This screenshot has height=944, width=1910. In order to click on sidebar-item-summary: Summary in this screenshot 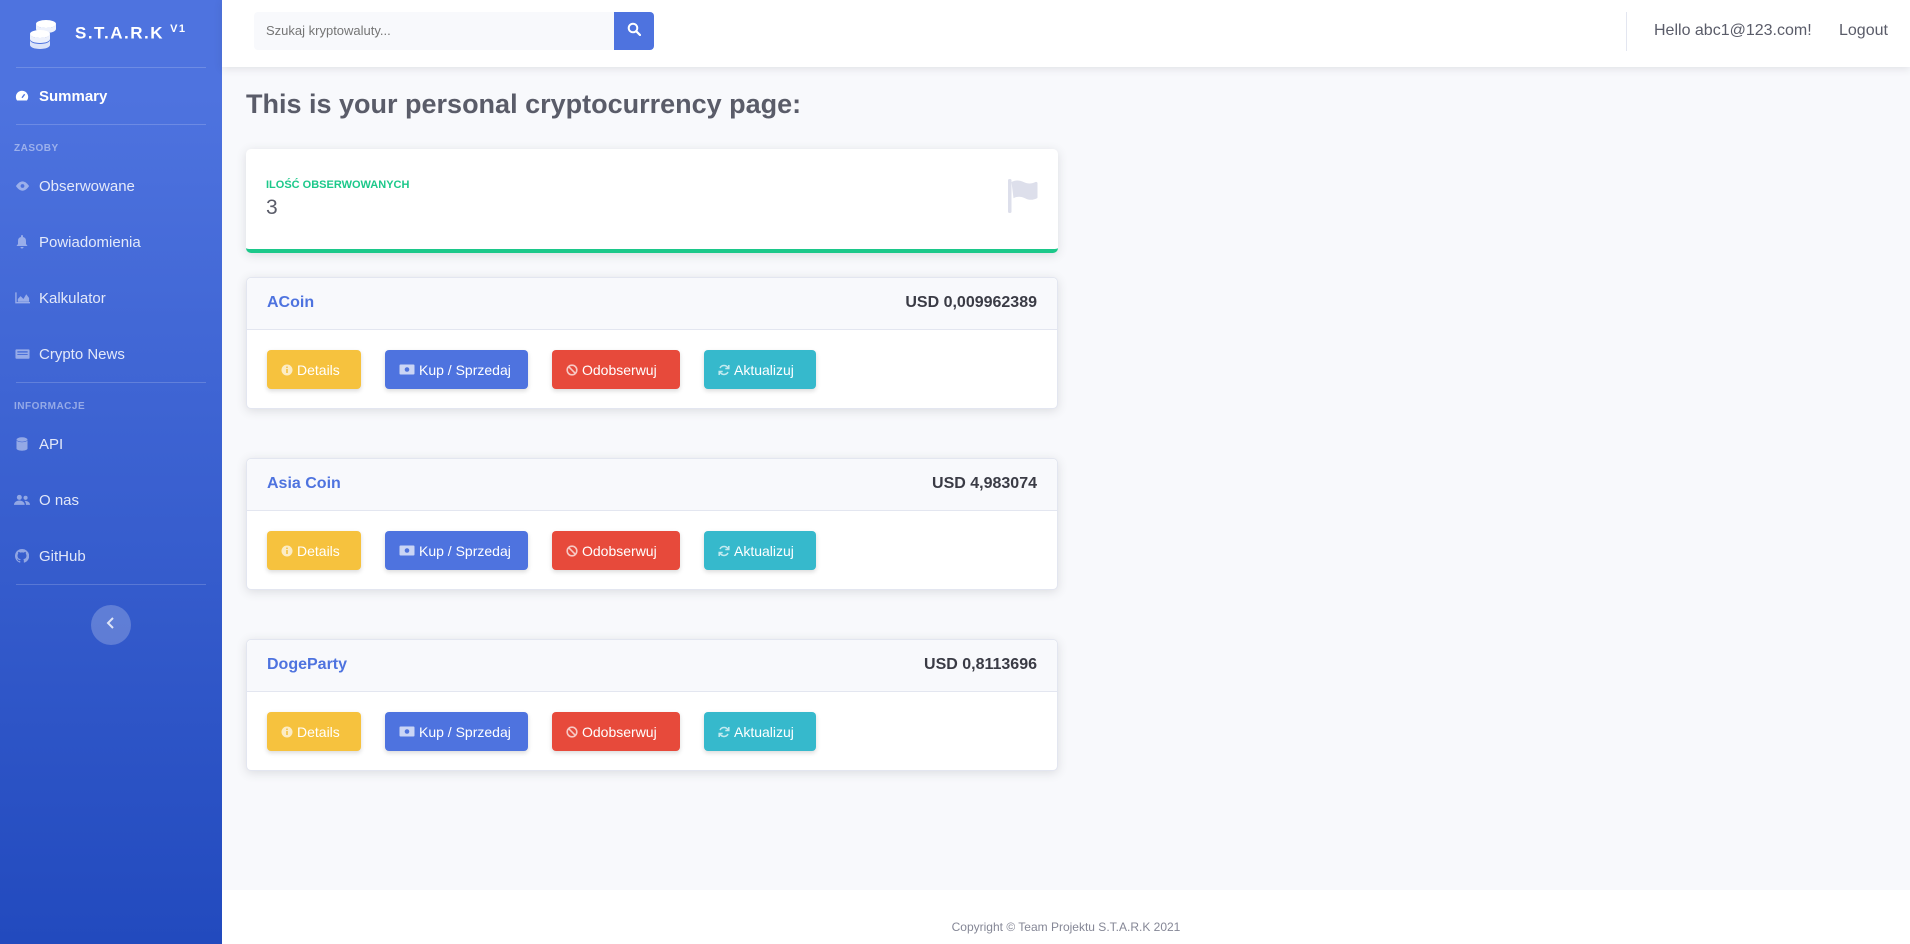, I will do `click(111, 96)`.